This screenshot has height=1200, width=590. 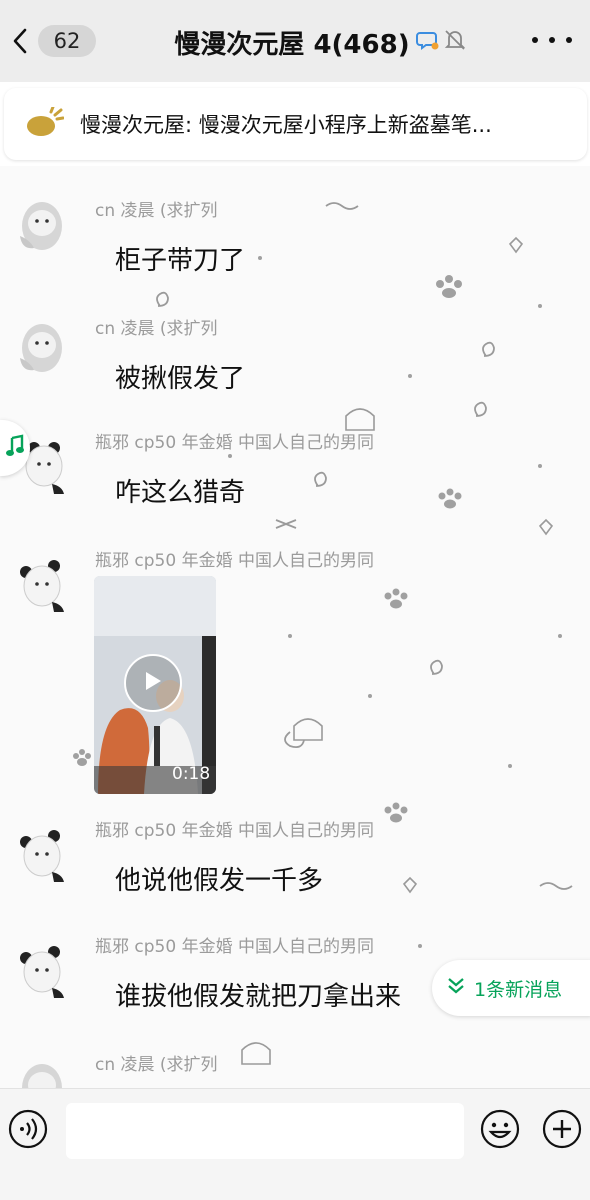 What do you see at coordinates (20, 41) in the screenshot?
I see `chevron-left-icon` at bounding box center [20, 41].